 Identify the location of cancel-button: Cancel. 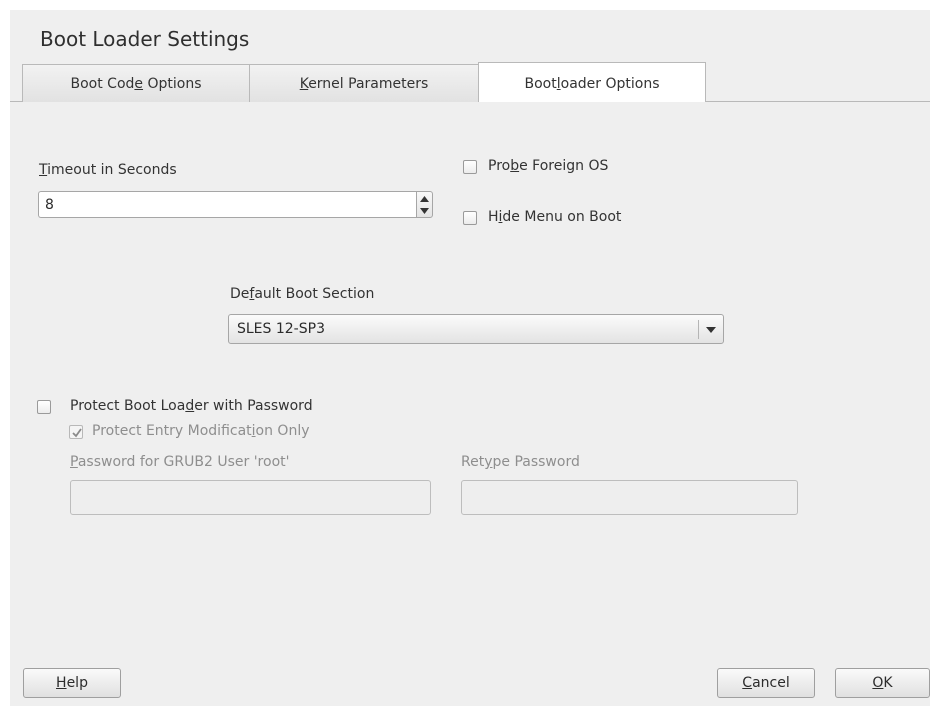
(766, 683).